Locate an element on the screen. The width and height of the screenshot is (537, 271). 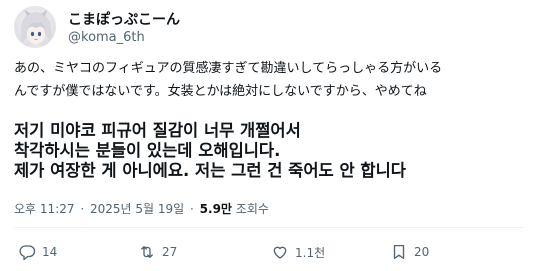
views-action-count: 20 is located at coordinates (422, 252).